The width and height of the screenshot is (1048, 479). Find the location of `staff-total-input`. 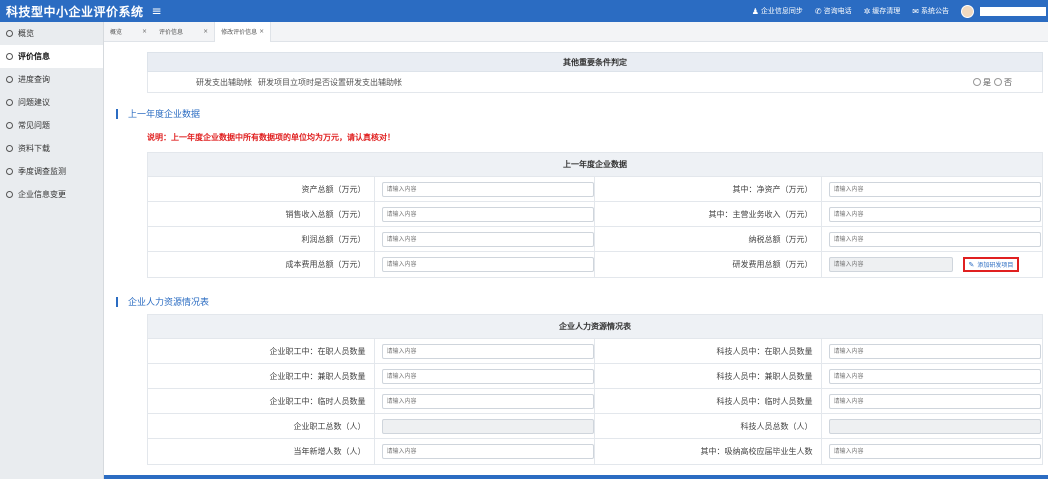

staff-total-input is located at coordinates (487, 426).